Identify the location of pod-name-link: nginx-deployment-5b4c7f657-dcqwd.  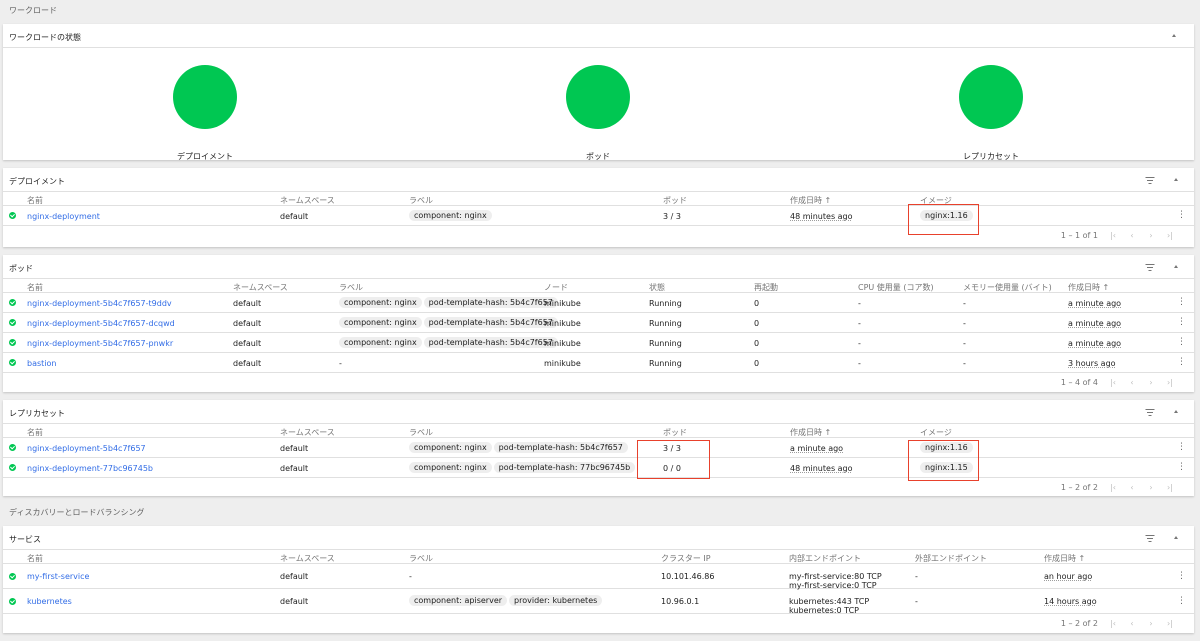
(101, 323).